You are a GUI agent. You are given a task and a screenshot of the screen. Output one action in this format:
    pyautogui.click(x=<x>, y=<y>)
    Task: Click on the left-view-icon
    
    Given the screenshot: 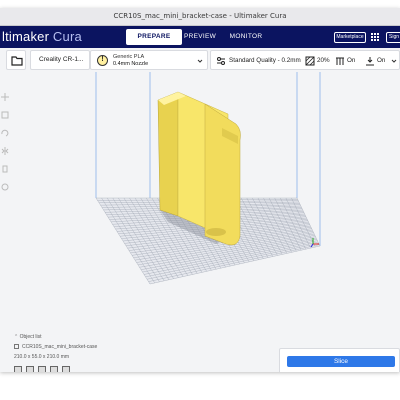 What is the action you would take?
    pyautogui.click(x=54, y=369)
    